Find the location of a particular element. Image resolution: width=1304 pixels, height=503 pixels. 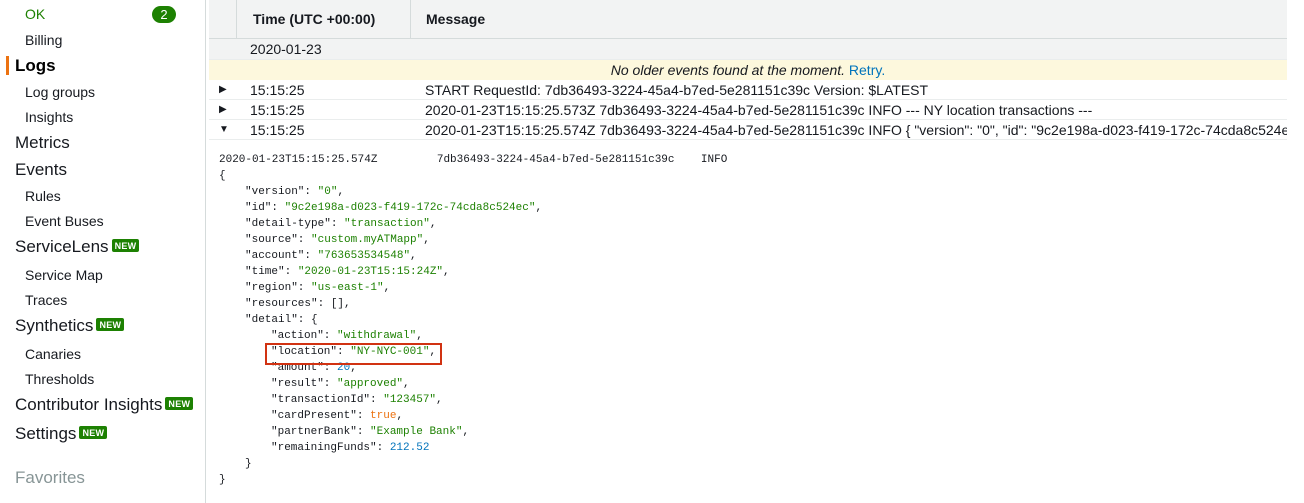

retry-link: Retry. is located at coordinates (867, 70).